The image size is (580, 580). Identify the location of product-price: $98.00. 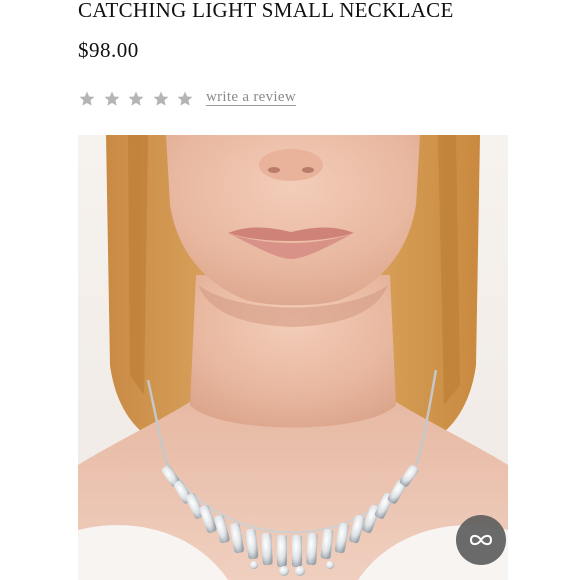
(108, 50).